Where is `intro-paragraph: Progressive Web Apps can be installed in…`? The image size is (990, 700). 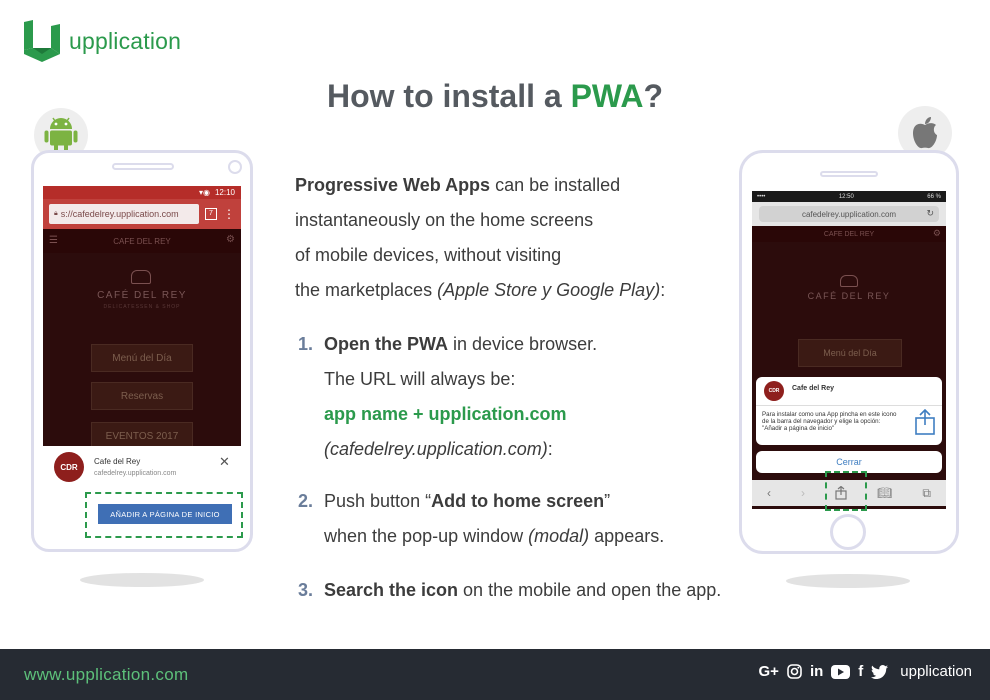
intro-paragraph: Progressive Web Apps can be installed in… is located at coordinates (515, 238).